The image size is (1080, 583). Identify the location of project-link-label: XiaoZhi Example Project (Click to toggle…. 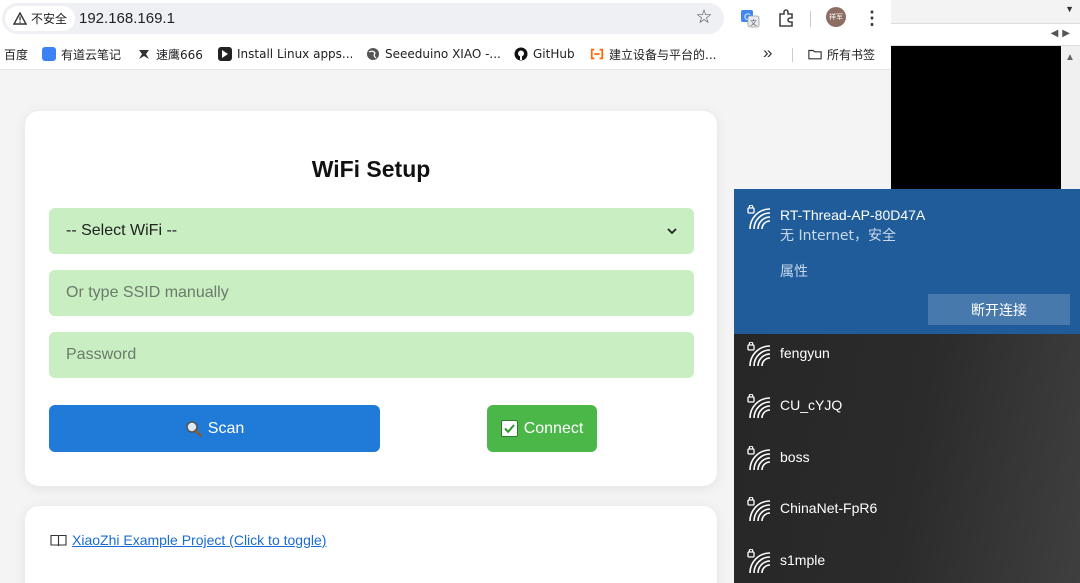
(199, 540).